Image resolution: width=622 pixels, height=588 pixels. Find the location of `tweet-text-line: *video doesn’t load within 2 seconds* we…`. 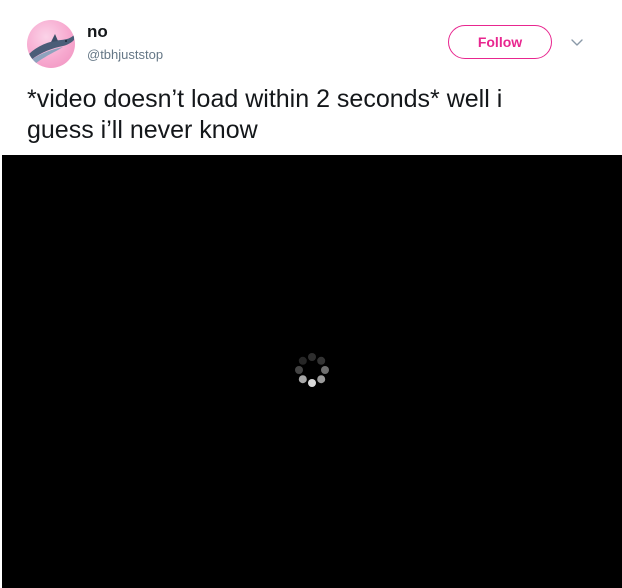

tweet-text-line: *video doesn’t load within 2 seconds* we… is located at coordinates (265, 99).